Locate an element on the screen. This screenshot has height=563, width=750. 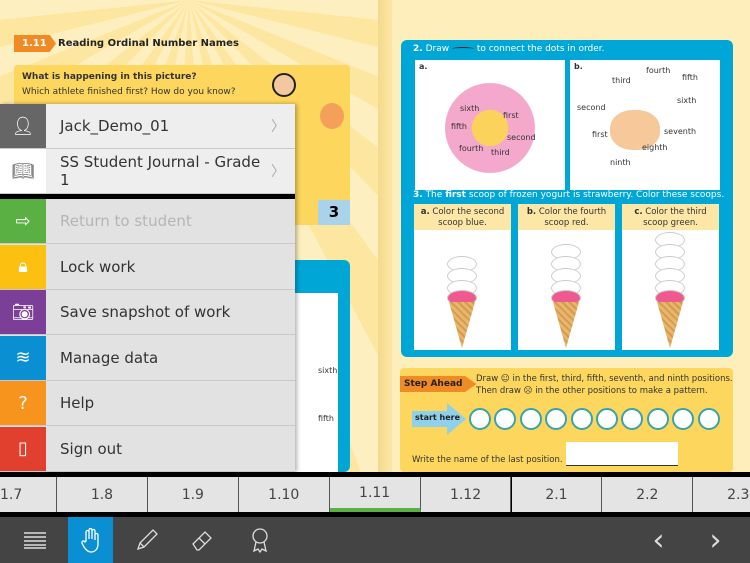
menu-item-label: Save snapshot of work is located at coordinates (145, 312).